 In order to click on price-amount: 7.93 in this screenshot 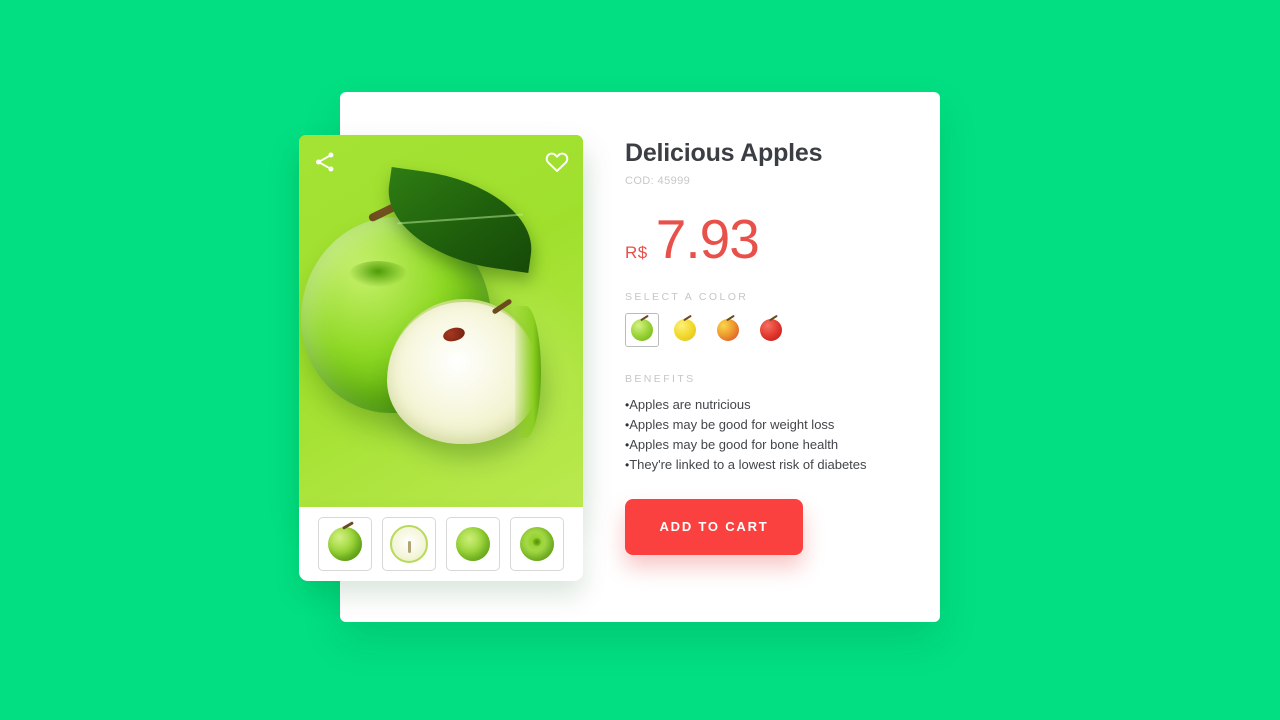, I will do `click(707, 238)`.